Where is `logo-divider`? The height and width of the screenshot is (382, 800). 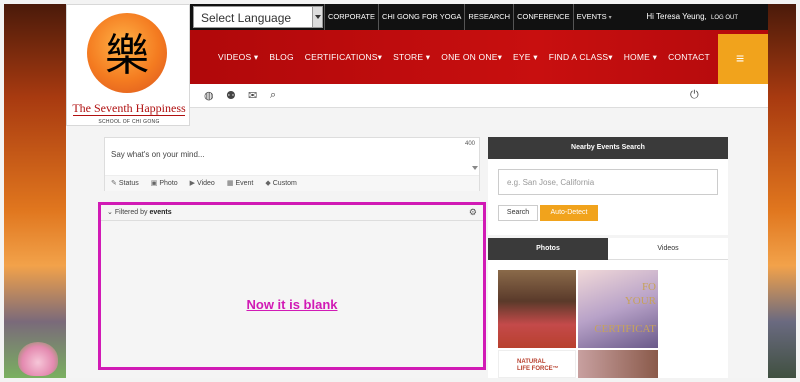
logo-divider is located at coordinates (129, 115).